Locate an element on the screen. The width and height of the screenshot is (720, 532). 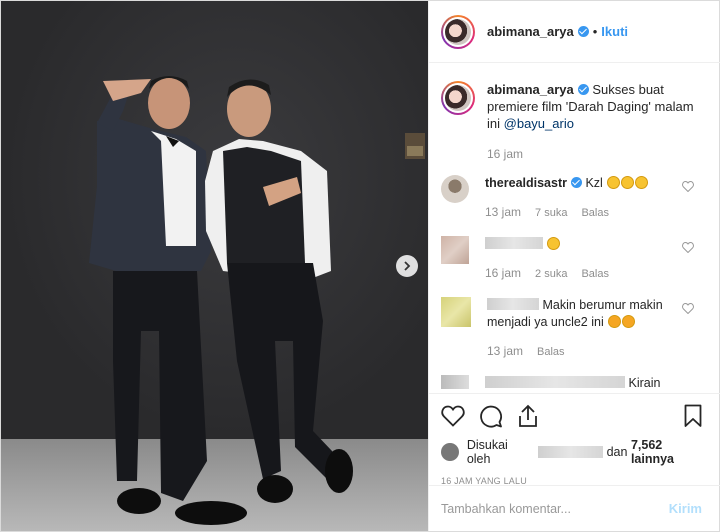
comment-text: Kirain is located at coordinates (644, 383).